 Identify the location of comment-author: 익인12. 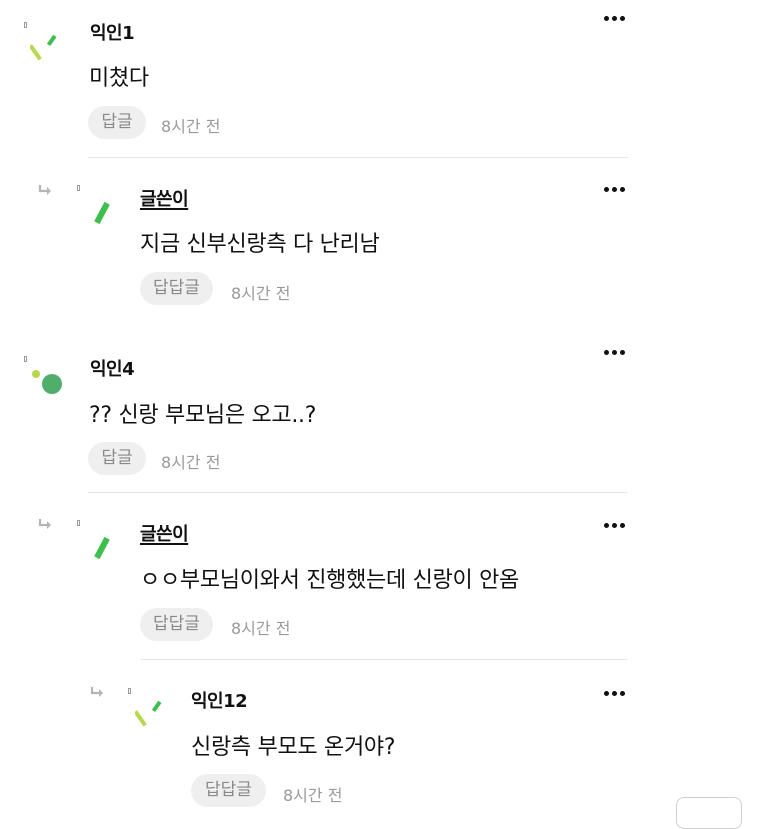
(219, 700).